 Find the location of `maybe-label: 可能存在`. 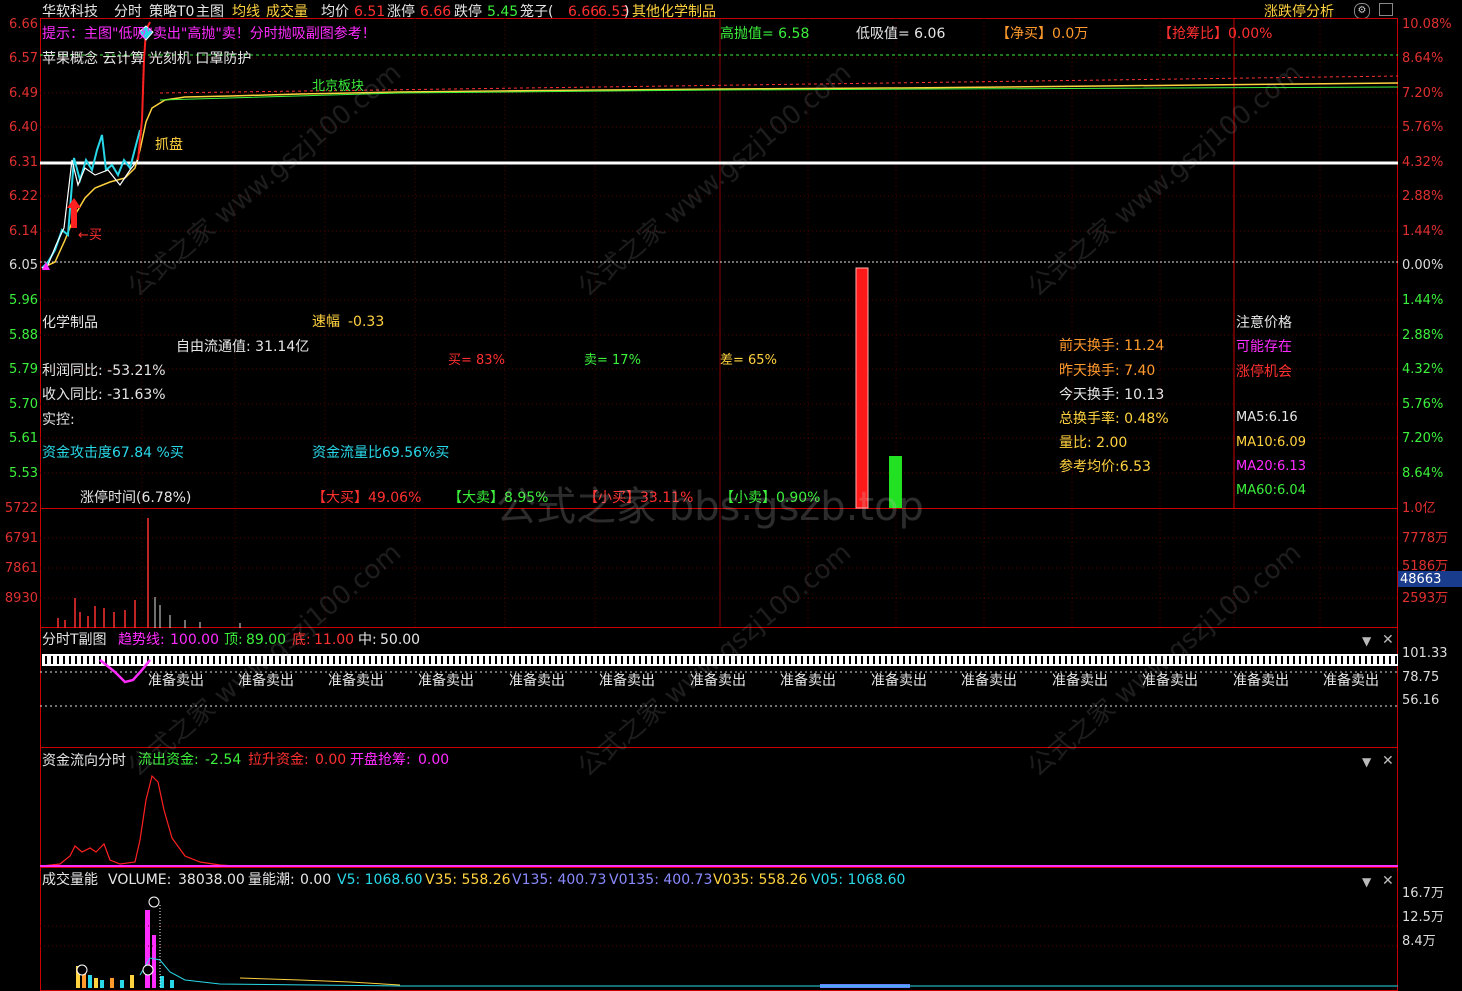

maybe-label: 可能存在 is located at coordinates (1264, 347).